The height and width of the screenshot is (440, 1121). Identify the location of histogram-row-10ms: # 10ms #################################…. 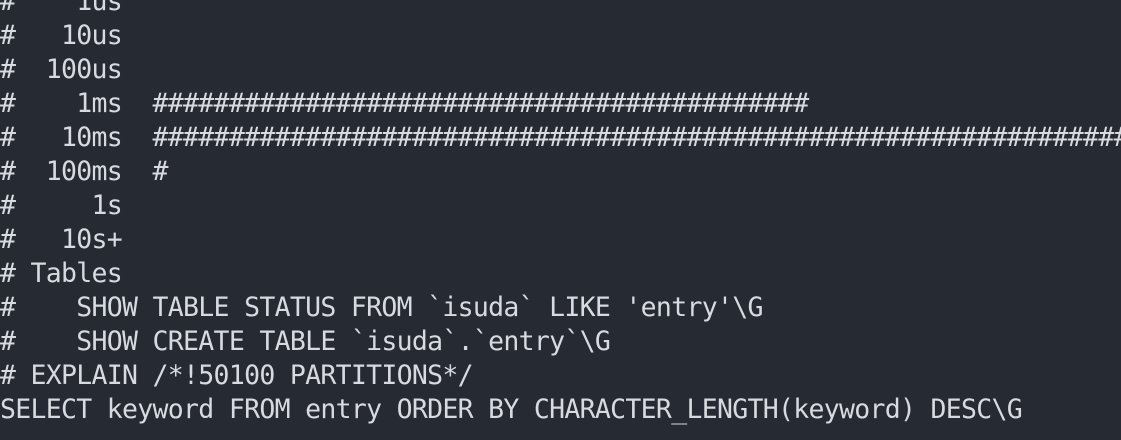
(560, 137).